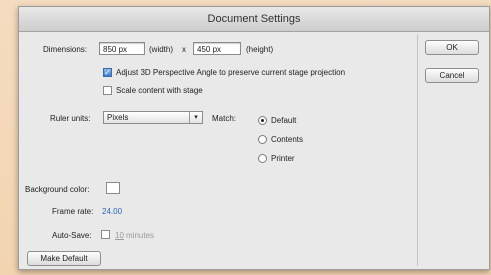 This screenshot has height=275, width=491. Describe the element at coordinates (159, 90) in the screenshot. I see `scale-content-label: Scale content with stage` at that location.